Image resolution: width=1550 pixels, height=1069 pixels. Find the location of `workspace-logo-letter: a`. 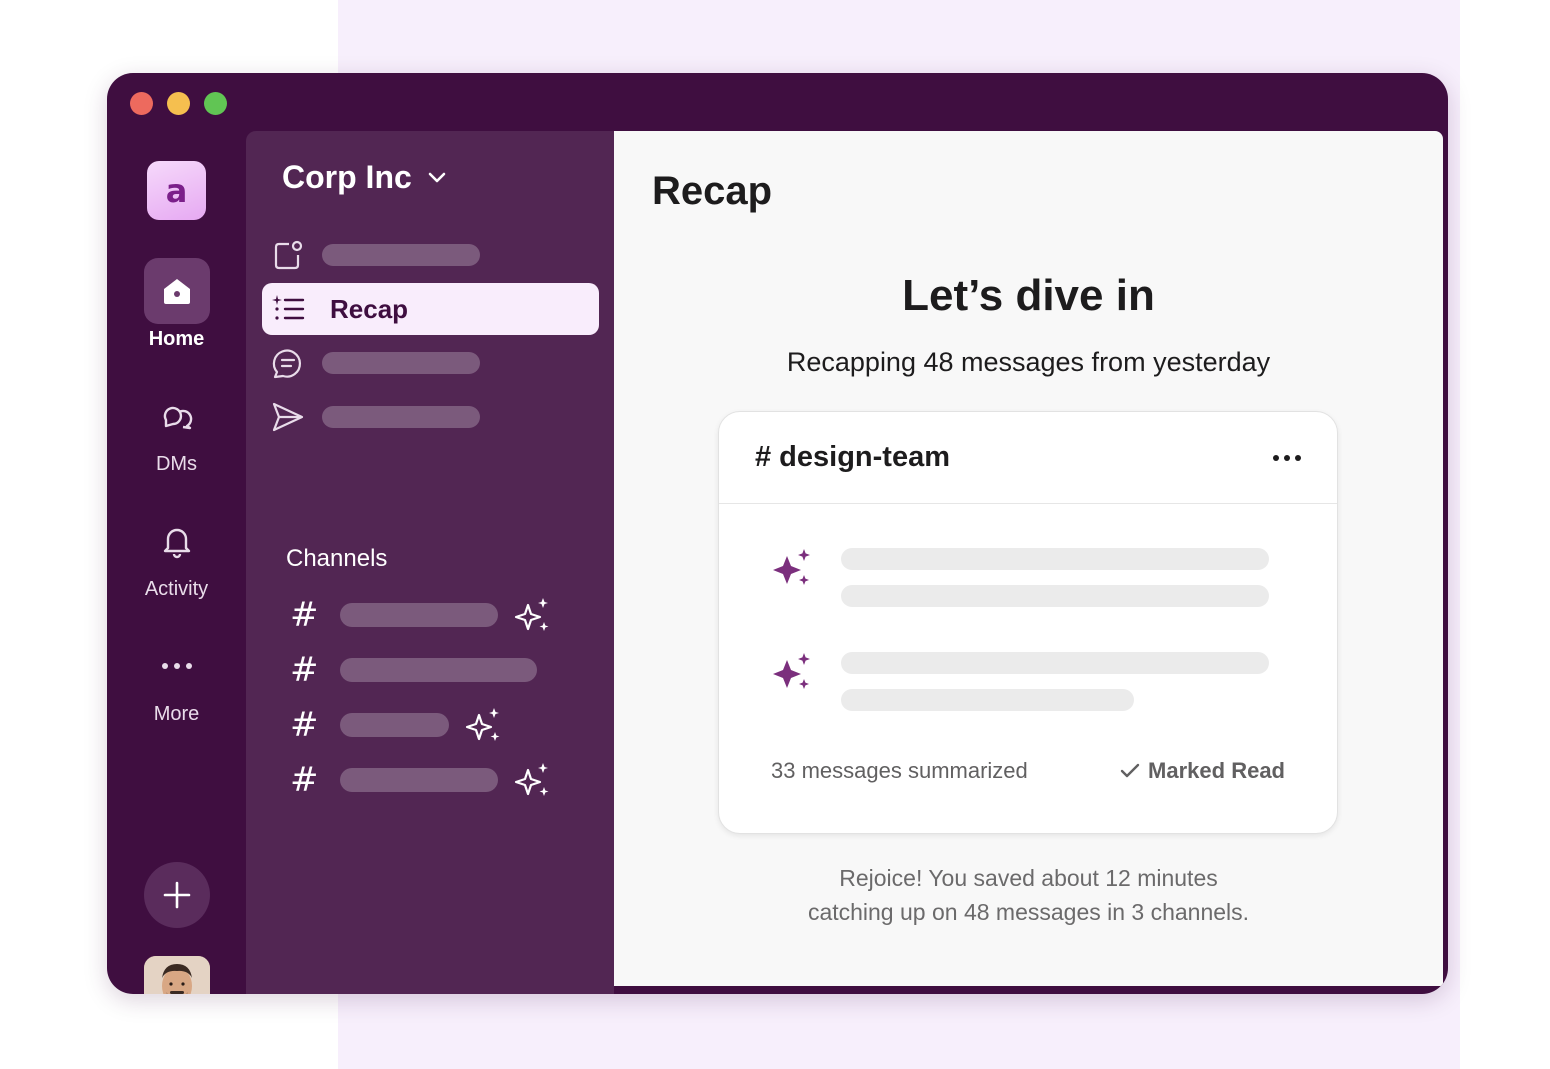

workspace-logo-letter: a is located at coordinates (176, 190).